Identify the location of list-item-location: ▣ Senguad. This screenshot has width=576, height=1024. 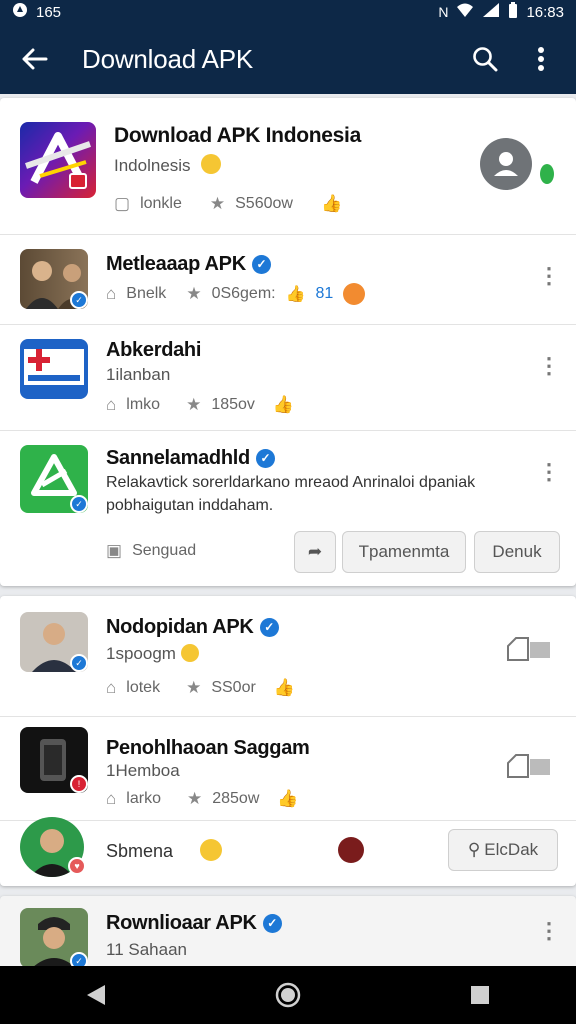
(151, 550).